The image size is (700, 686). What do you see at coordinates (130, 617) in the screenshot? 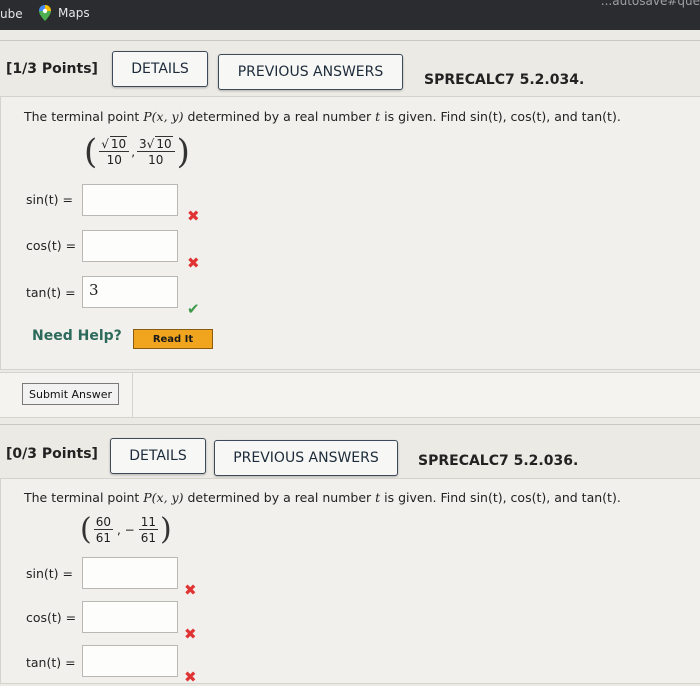
I see `q2-cos-input` at bounding box center [130, 617].